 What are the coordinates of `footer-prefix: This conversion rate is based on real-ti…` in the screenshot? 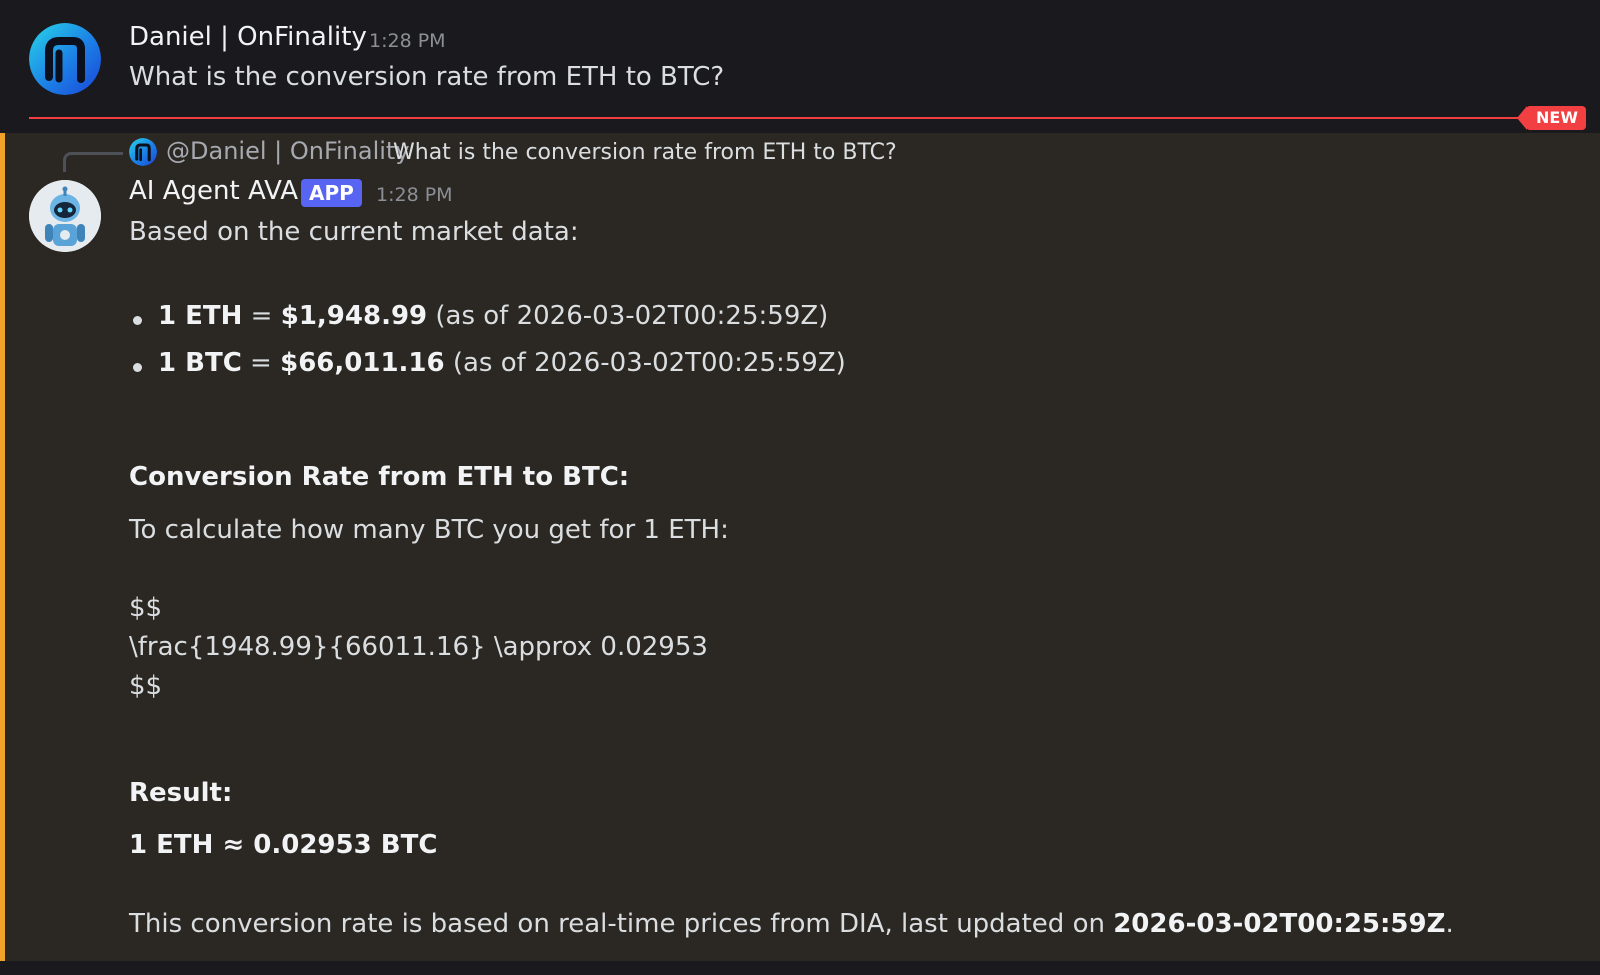 It's located at (621, 924).